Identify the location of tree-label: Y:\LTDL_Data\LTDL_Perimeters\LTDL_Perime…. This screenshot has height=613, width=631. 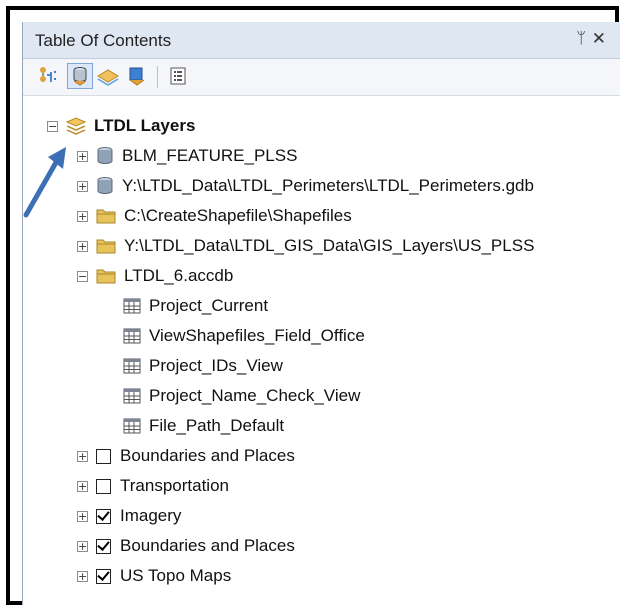
(328, 185).